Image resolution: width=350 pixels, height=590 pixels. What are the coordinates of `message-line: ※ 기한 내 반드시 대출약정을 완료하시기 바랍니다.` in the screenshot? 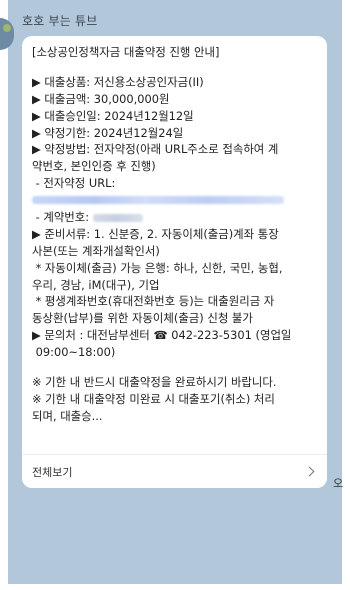 It's located at (154, 382).